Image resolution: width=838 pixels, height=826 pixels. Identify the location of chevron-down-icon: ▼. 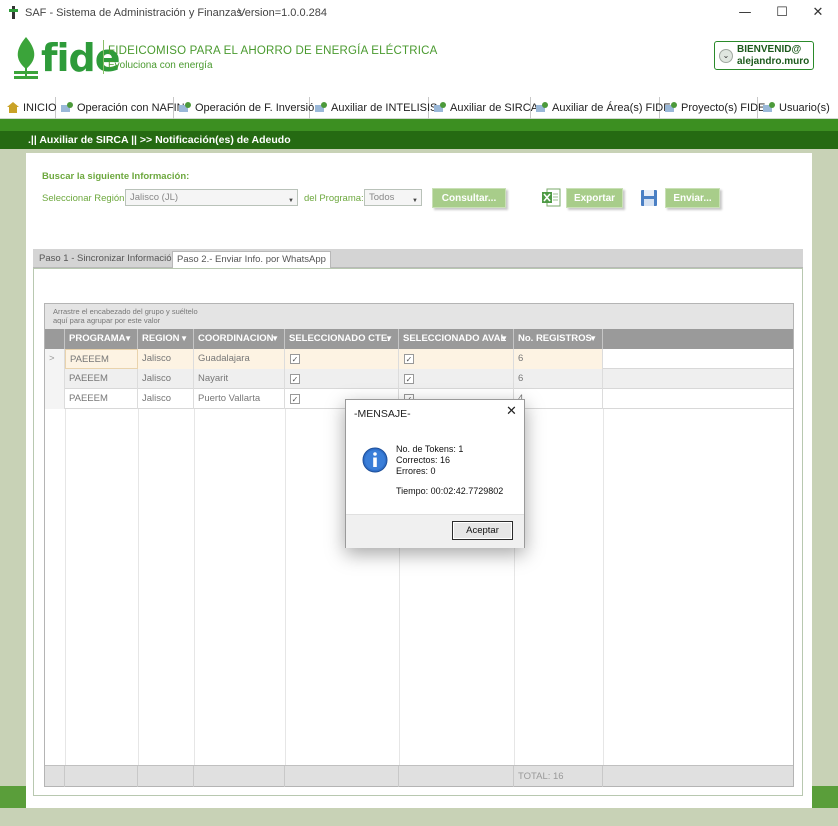
(415, 201).